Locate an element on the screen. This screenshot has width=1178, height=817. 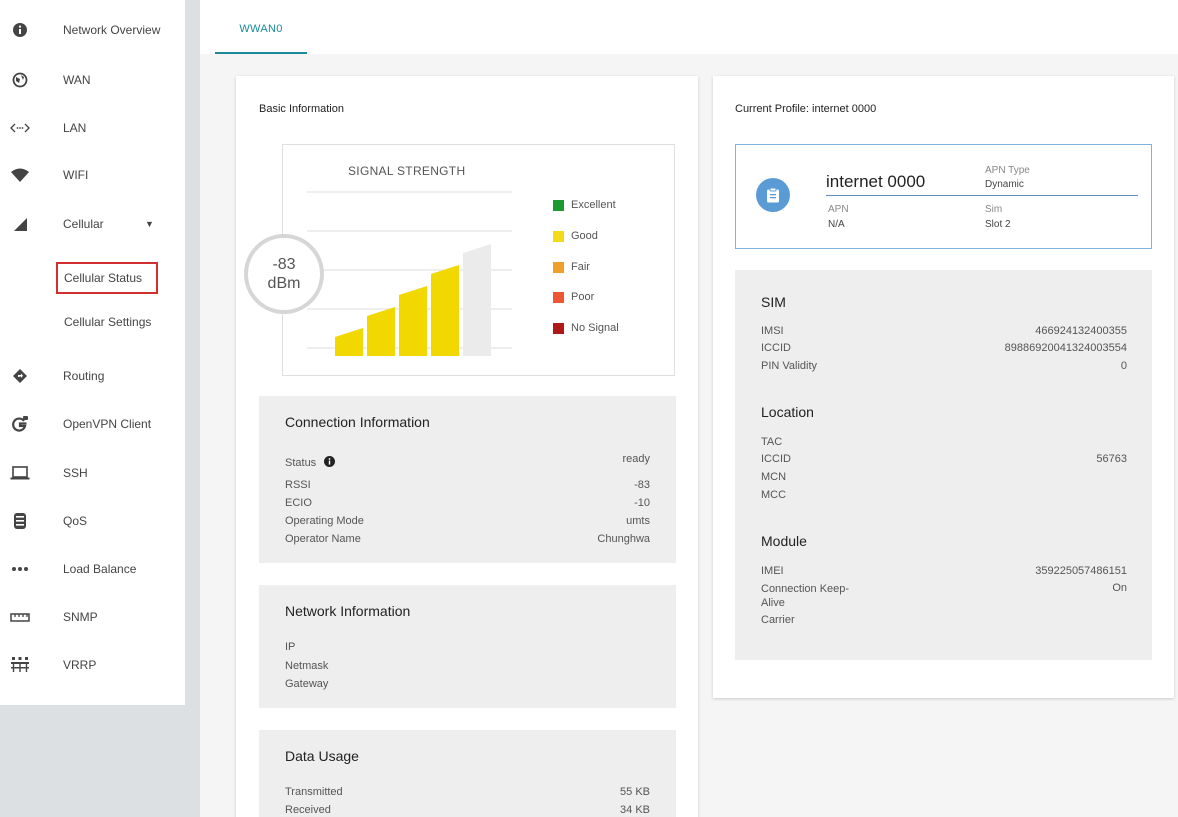
netmask-label: Netmask is located at coordinates (307, 666).